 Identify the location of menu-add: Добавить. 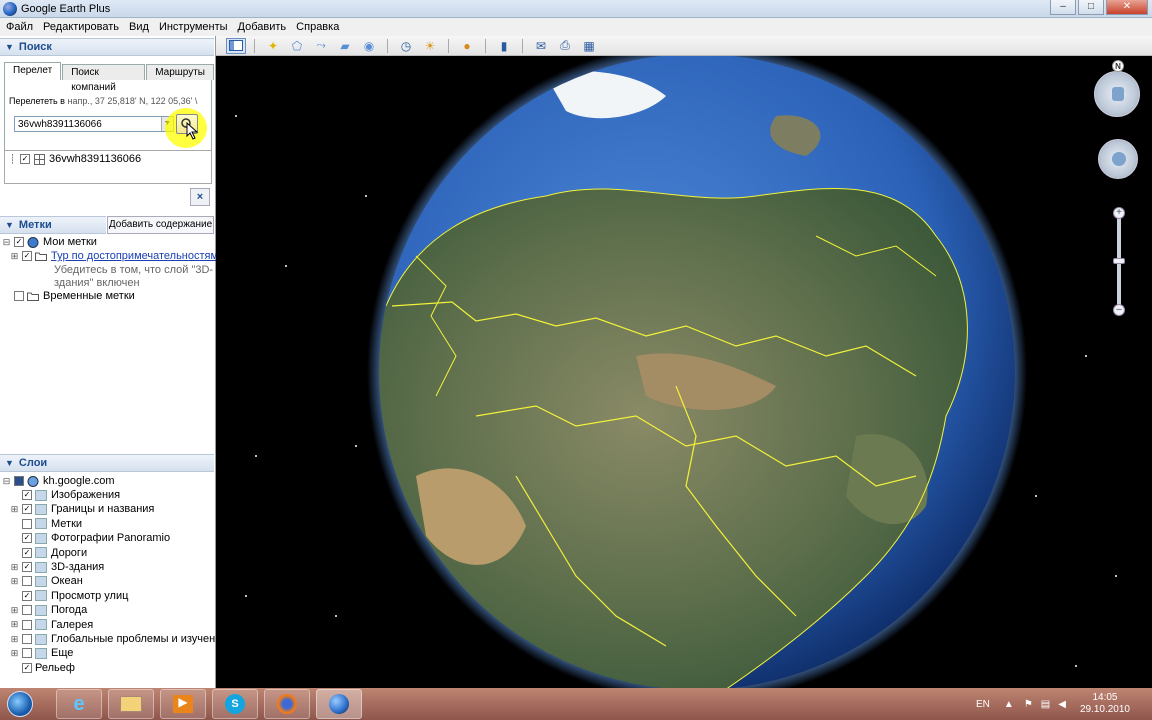
(262, 27).